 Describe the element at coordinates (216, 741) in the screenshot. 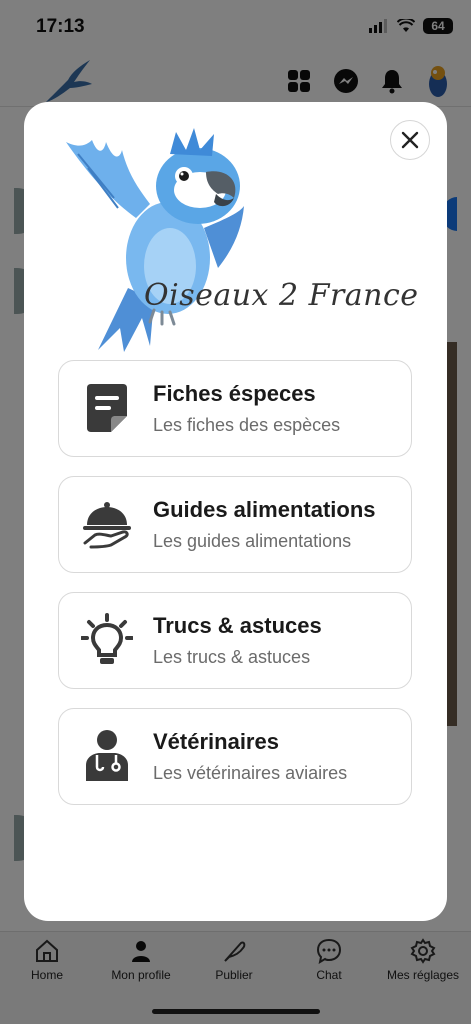

I see `menu-item-title: Vétérinaires` at that location.